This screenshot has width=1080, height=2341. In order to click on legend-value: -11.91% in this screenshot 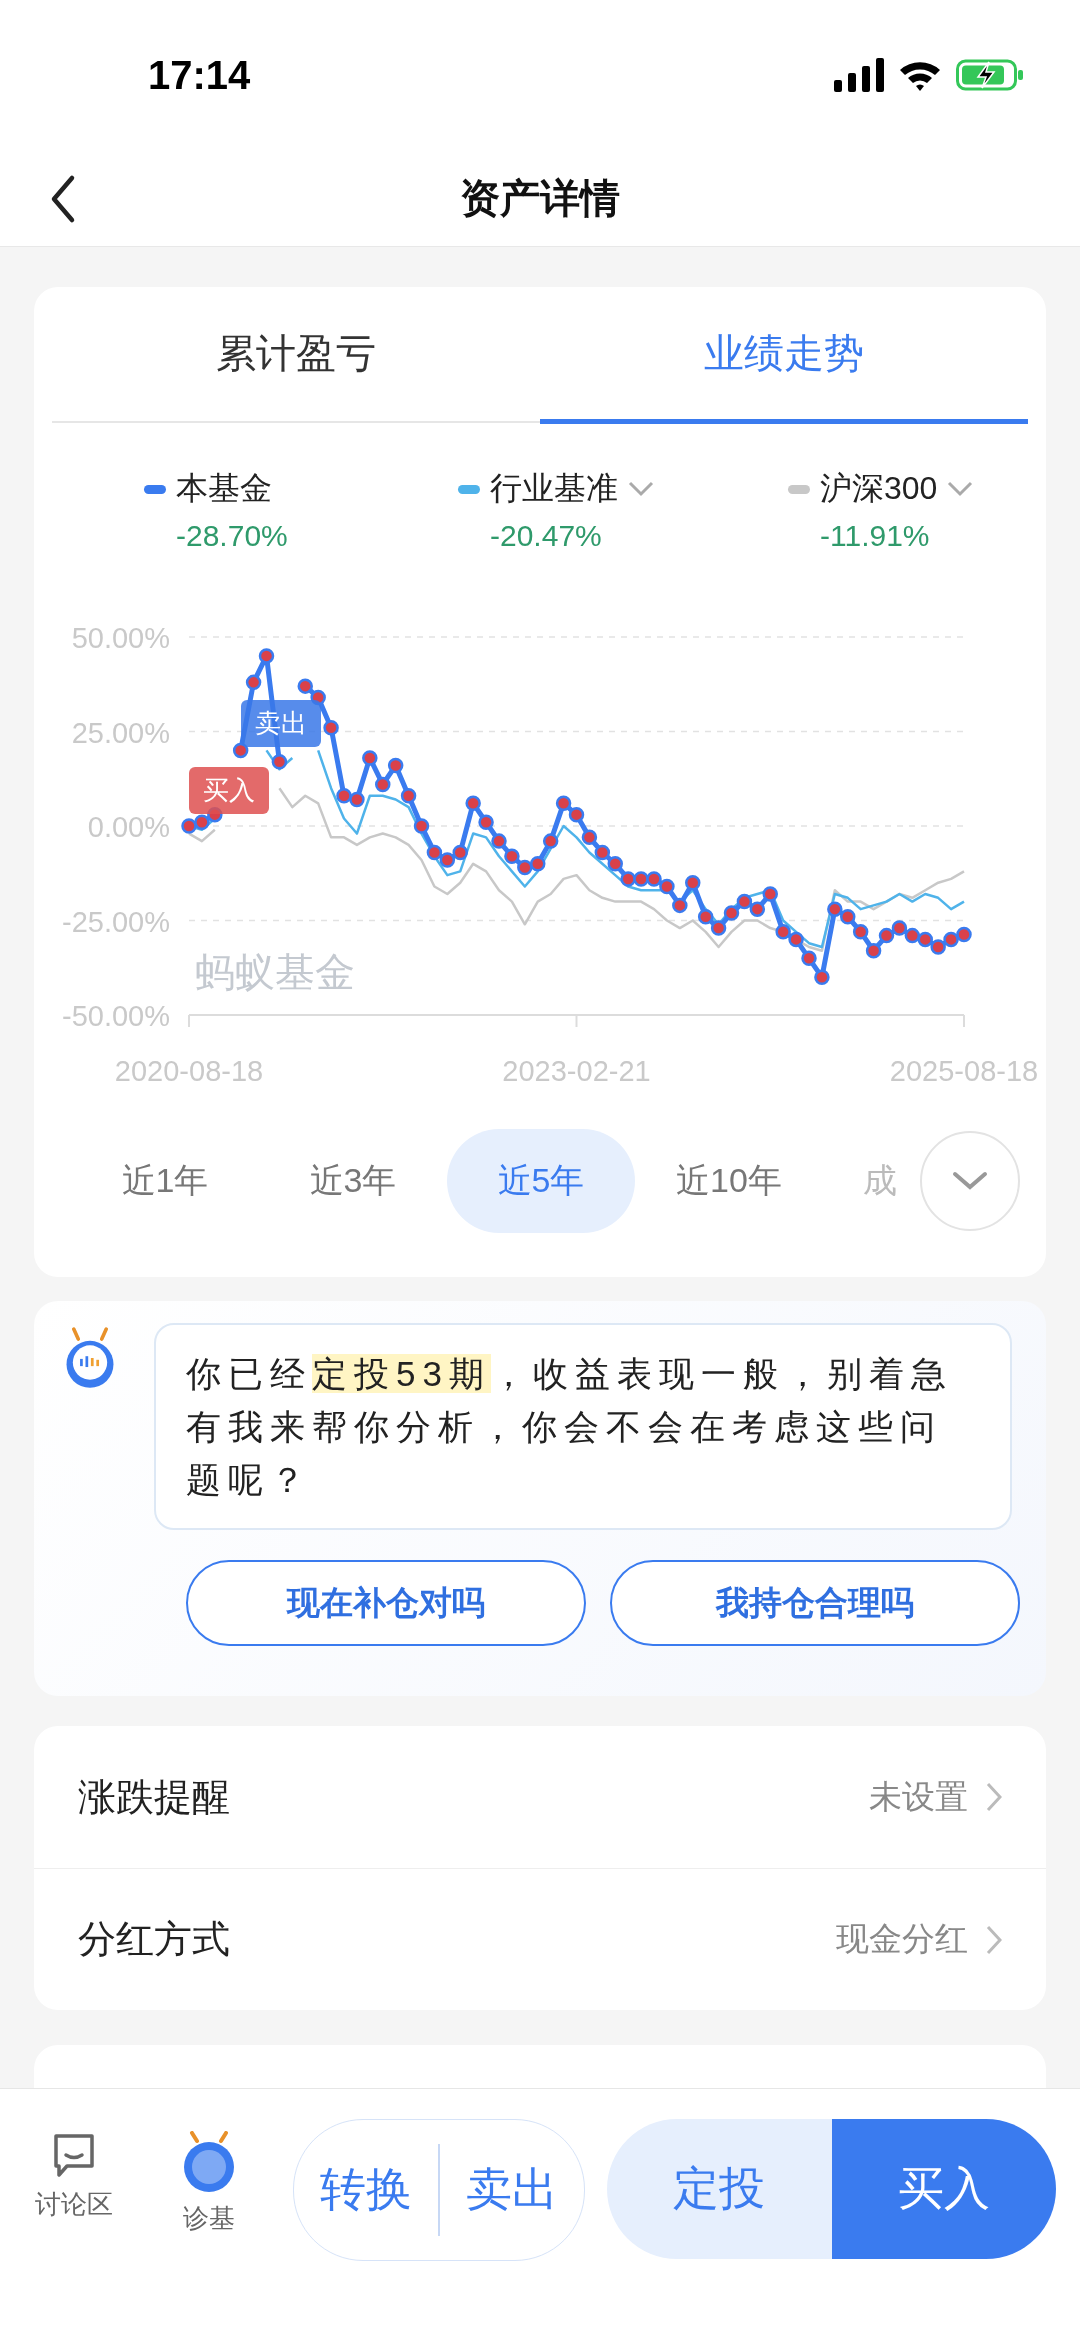, I will do `click(875, 536)`.